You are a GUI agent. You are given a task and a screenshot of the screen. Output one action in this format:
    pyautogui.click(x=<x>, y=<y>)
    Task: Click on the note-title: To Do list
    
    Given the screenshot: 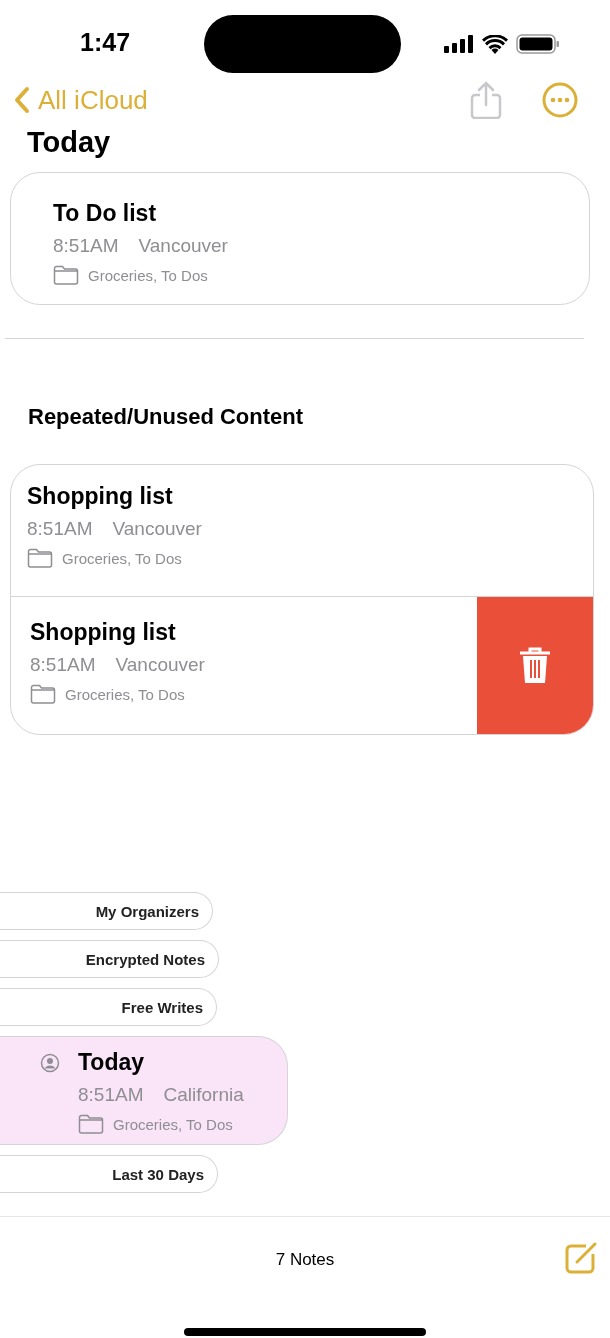 What is the action you would take?
    pyautogui.click(x=105, y=213)
    